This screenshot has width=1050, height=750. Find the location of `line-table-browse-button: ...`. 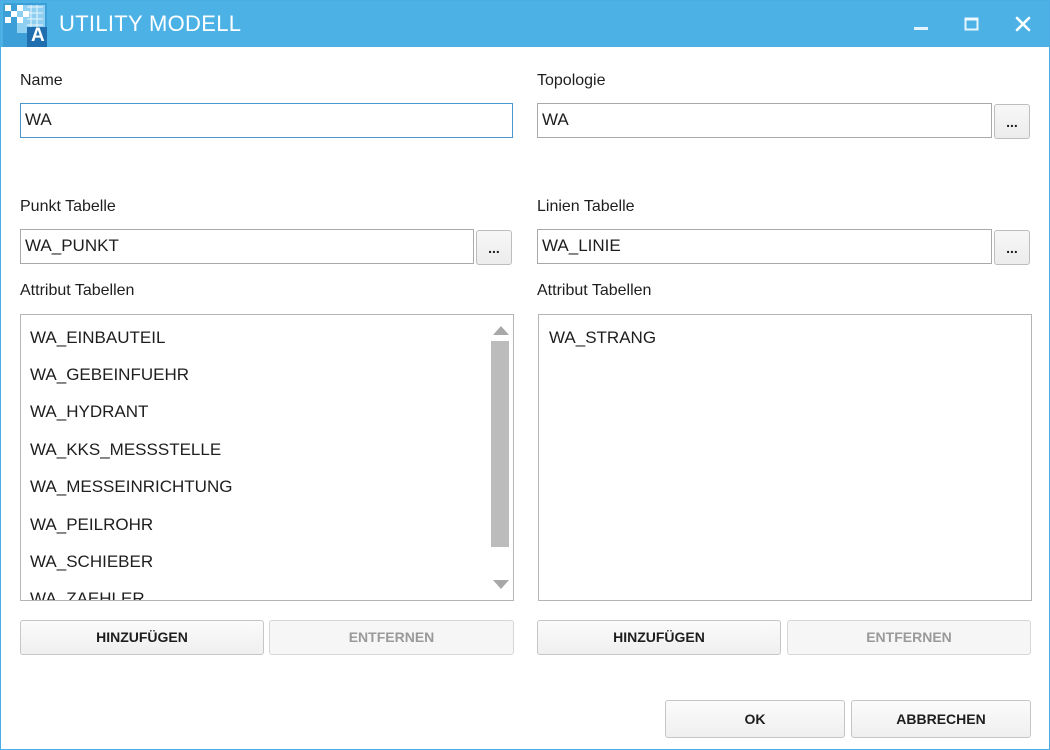

line-table-browse-button: ... is located at coordinates (1012, 247).